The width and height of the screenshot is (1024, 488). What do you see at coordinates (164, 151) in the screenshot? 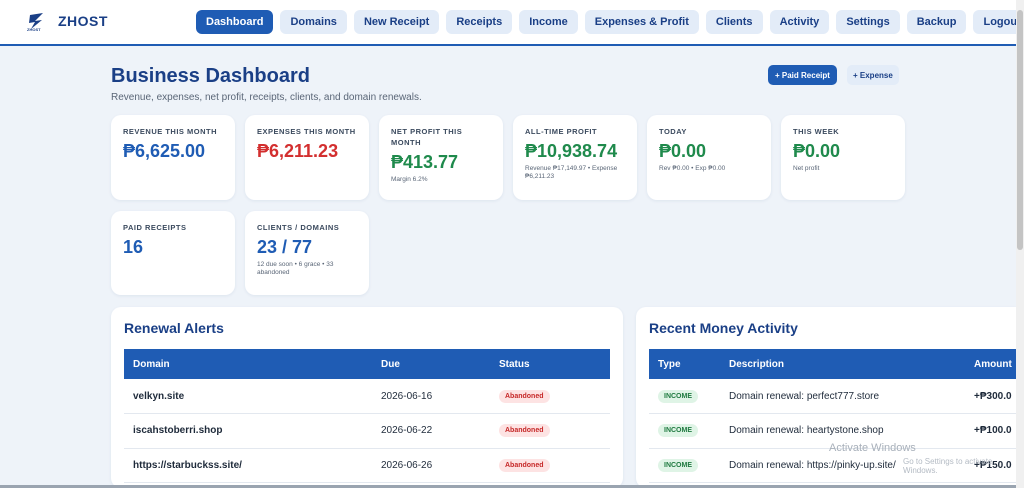
I see `stat-value: ₱6,625.00` at bounding box center [164, 151].